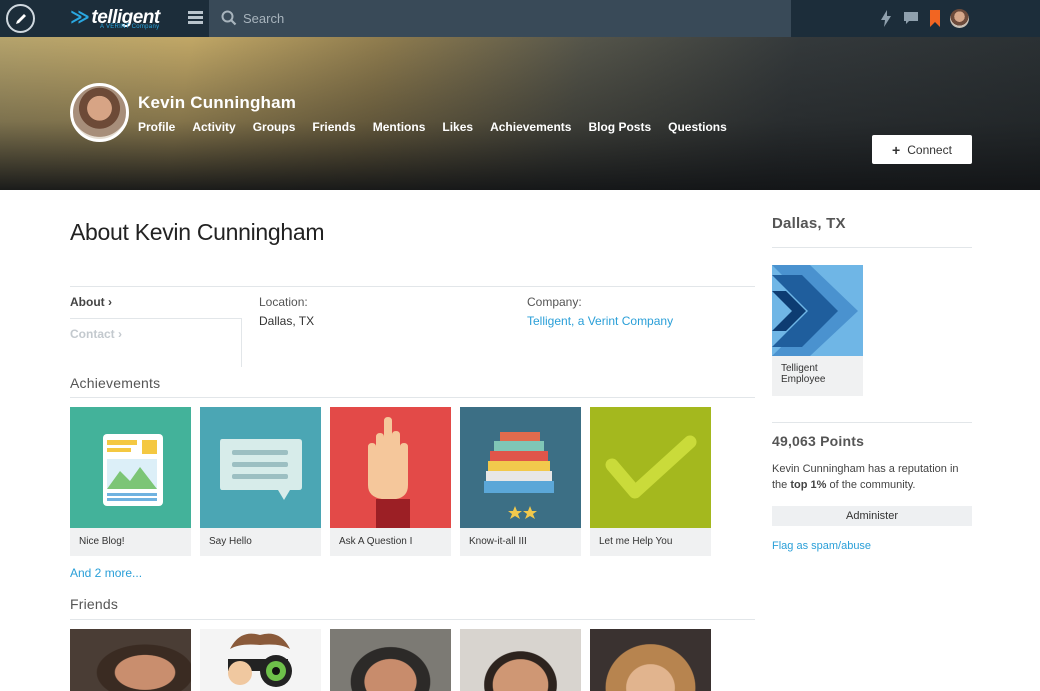 This screenshot has width=1040, height=691. What do you see at coordinates (94, 604) in the screenshot?
I see `friends-title: Friends` at bounding box center [94, 604].